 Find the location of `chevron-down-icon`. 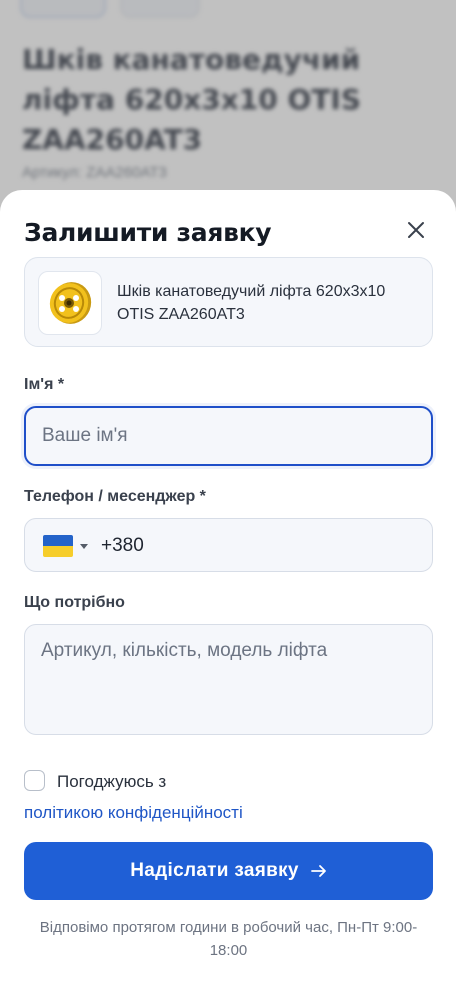

chevron-down-icon is located at coordinates (84, 546).